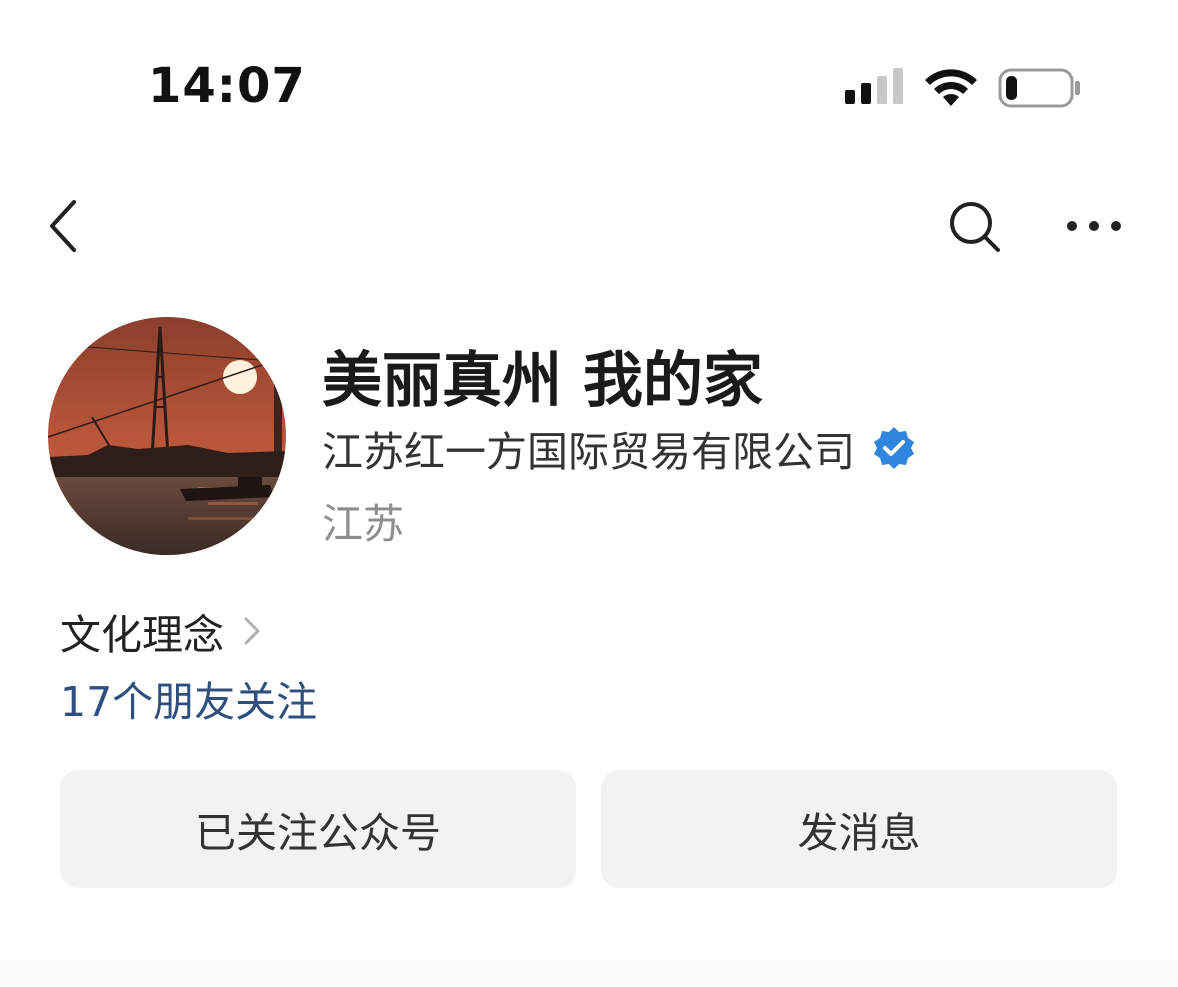 This screenshot has height=987, width=1178. What do you see at coordinates (589, 973) in the screenshot?
I see `bottom-divider` at bounding box center [589, 973].